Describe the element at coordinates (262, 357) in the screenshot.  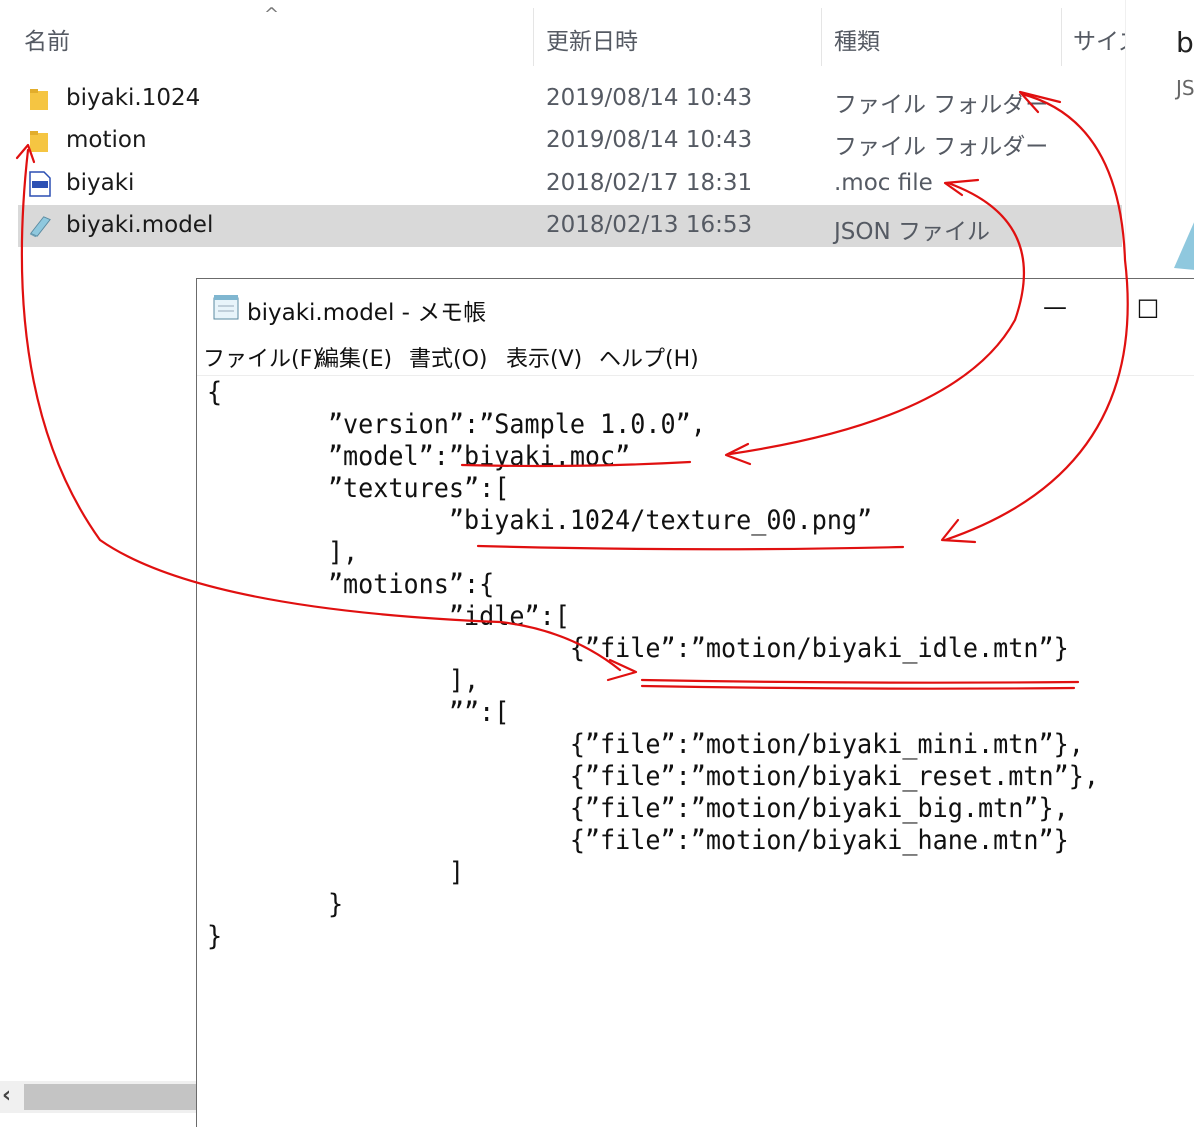
I see `menu-file: ファイル(F)` at that location.